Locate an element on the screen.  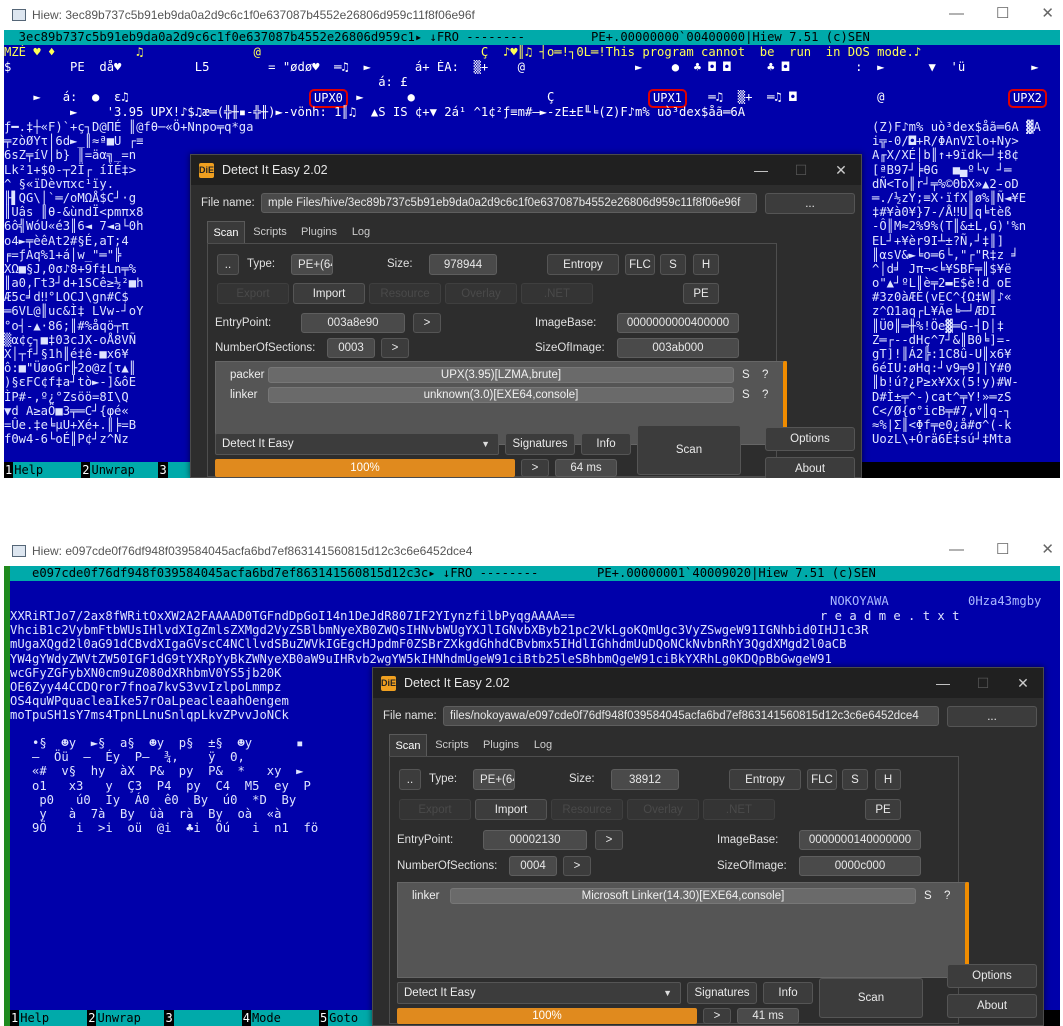
hiew-text-line: 9Ö i >i oü @i ♣i Öú i n1 fö is located at coordinates (164, 828).